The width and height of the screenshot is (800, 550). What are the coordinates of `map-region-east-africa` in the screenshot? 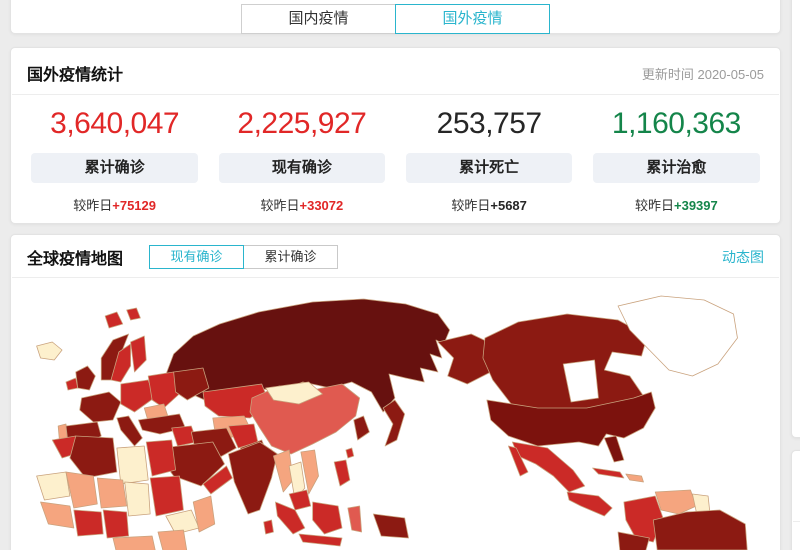 It's located at (172, 539).